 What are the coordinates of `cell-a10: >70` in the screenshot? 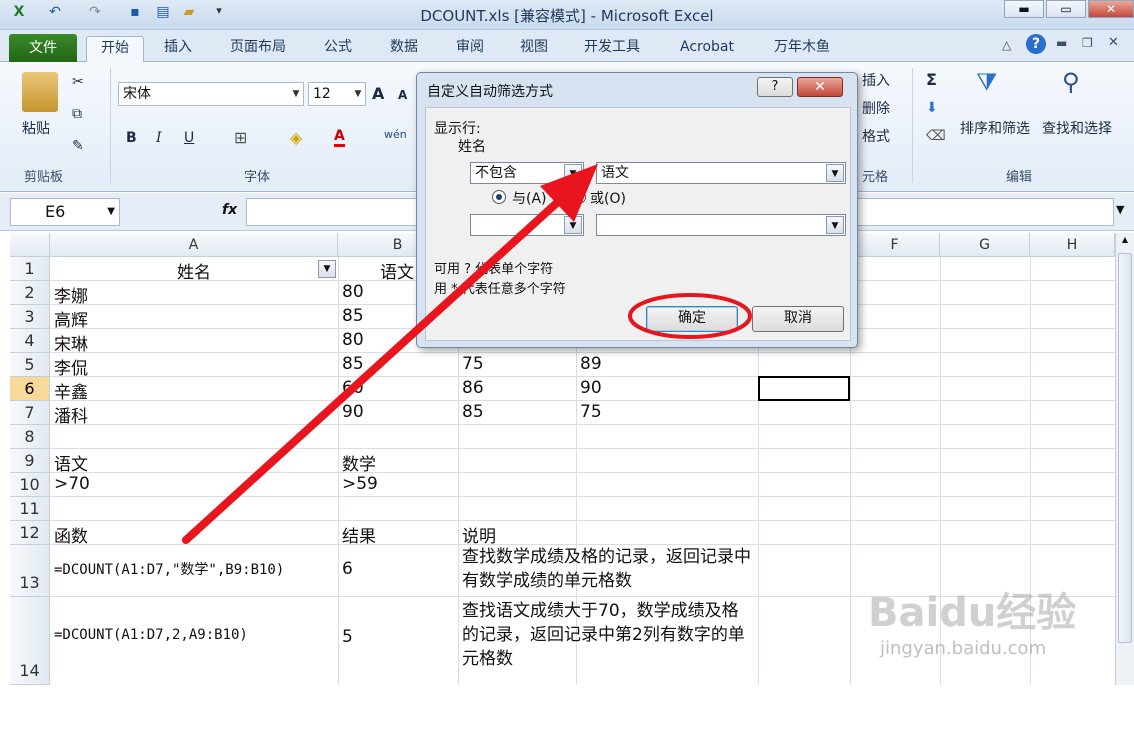 It's located at (72, 484).